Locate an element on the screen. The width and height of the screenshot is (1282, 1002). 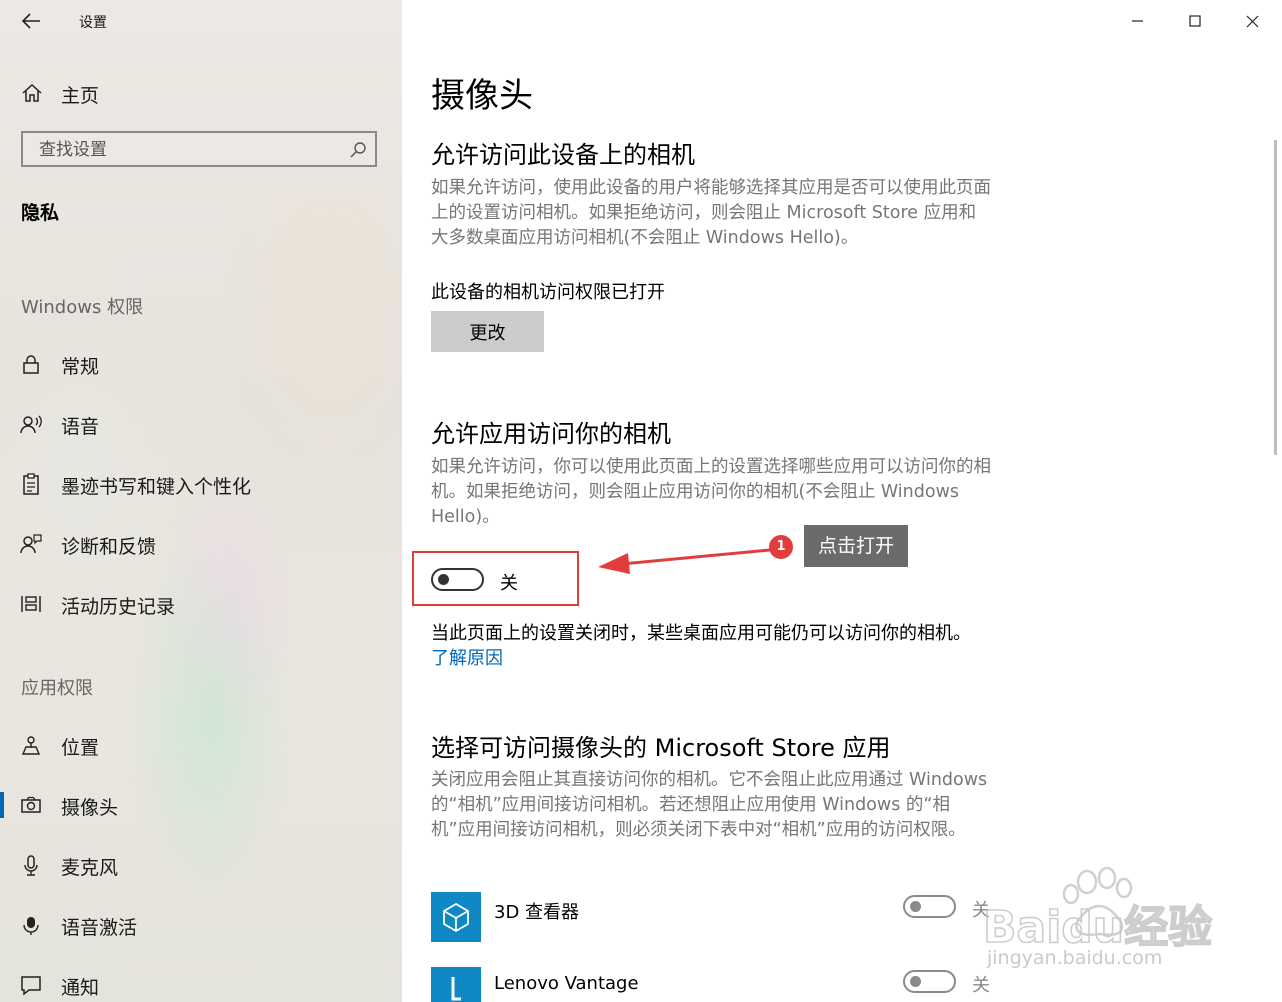
sidebar-item-home: 主页 is located at coordinates (201, 93).